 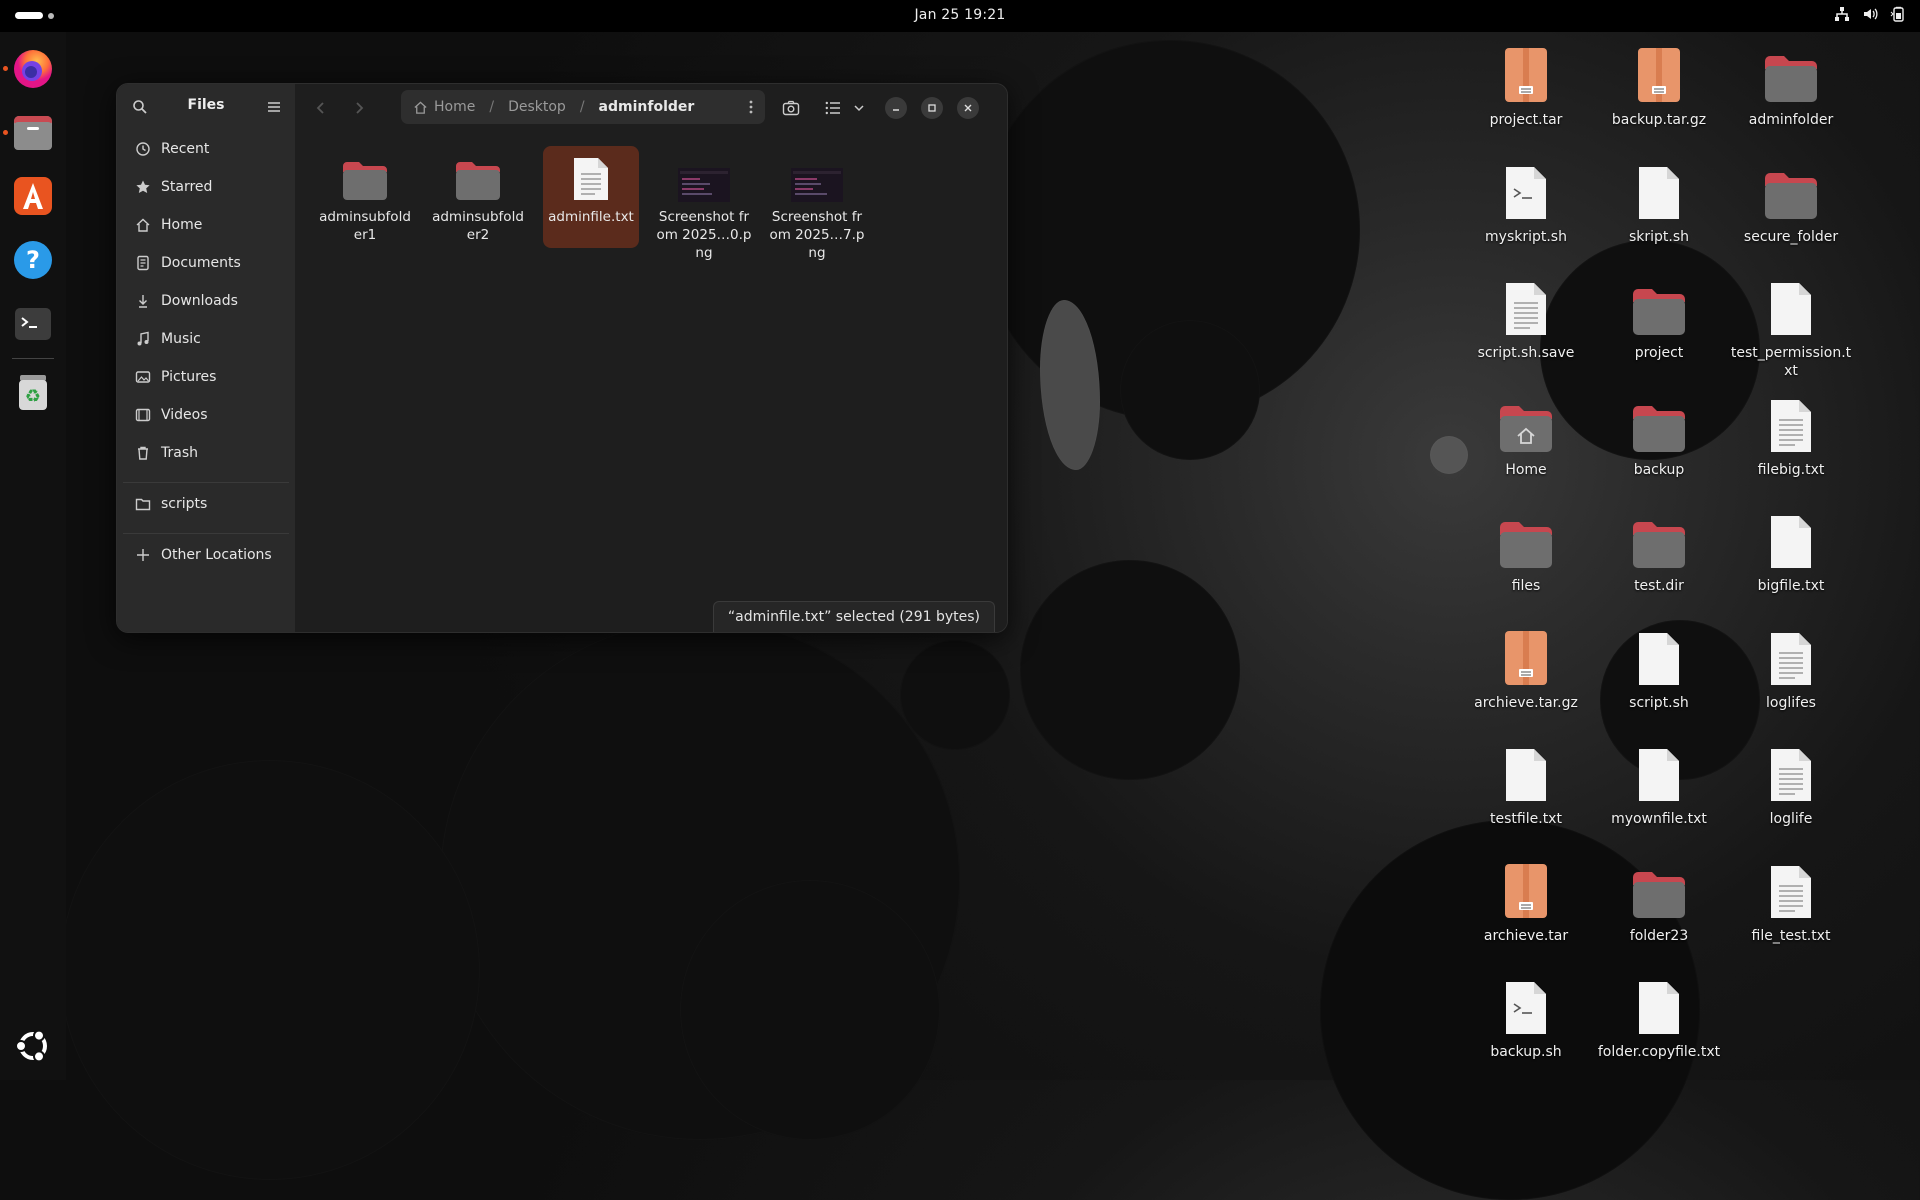 What do you see at coordinates (1526, 201) in the screenshot?
I see `desktop-icon-script: myskript.sh` at bounding box center [1526, 201].